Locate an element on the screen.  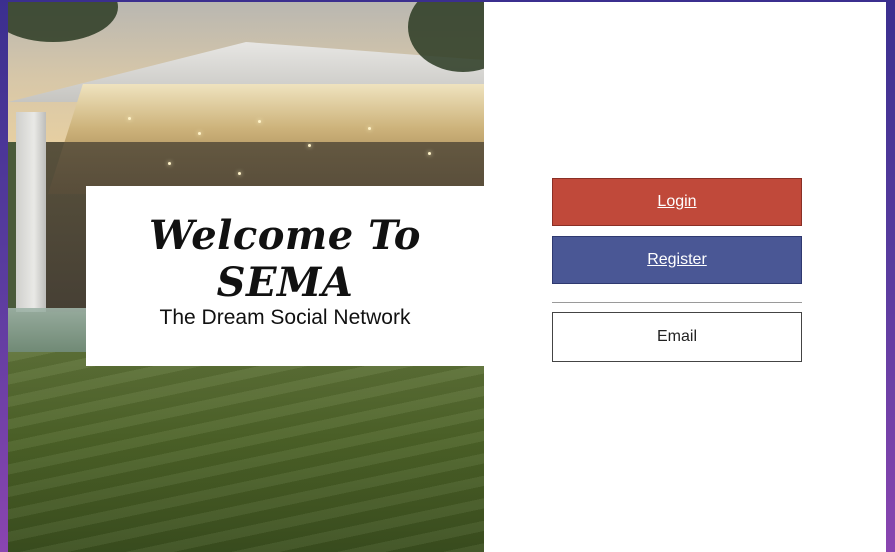
divider is located at coordinates (677, 302).